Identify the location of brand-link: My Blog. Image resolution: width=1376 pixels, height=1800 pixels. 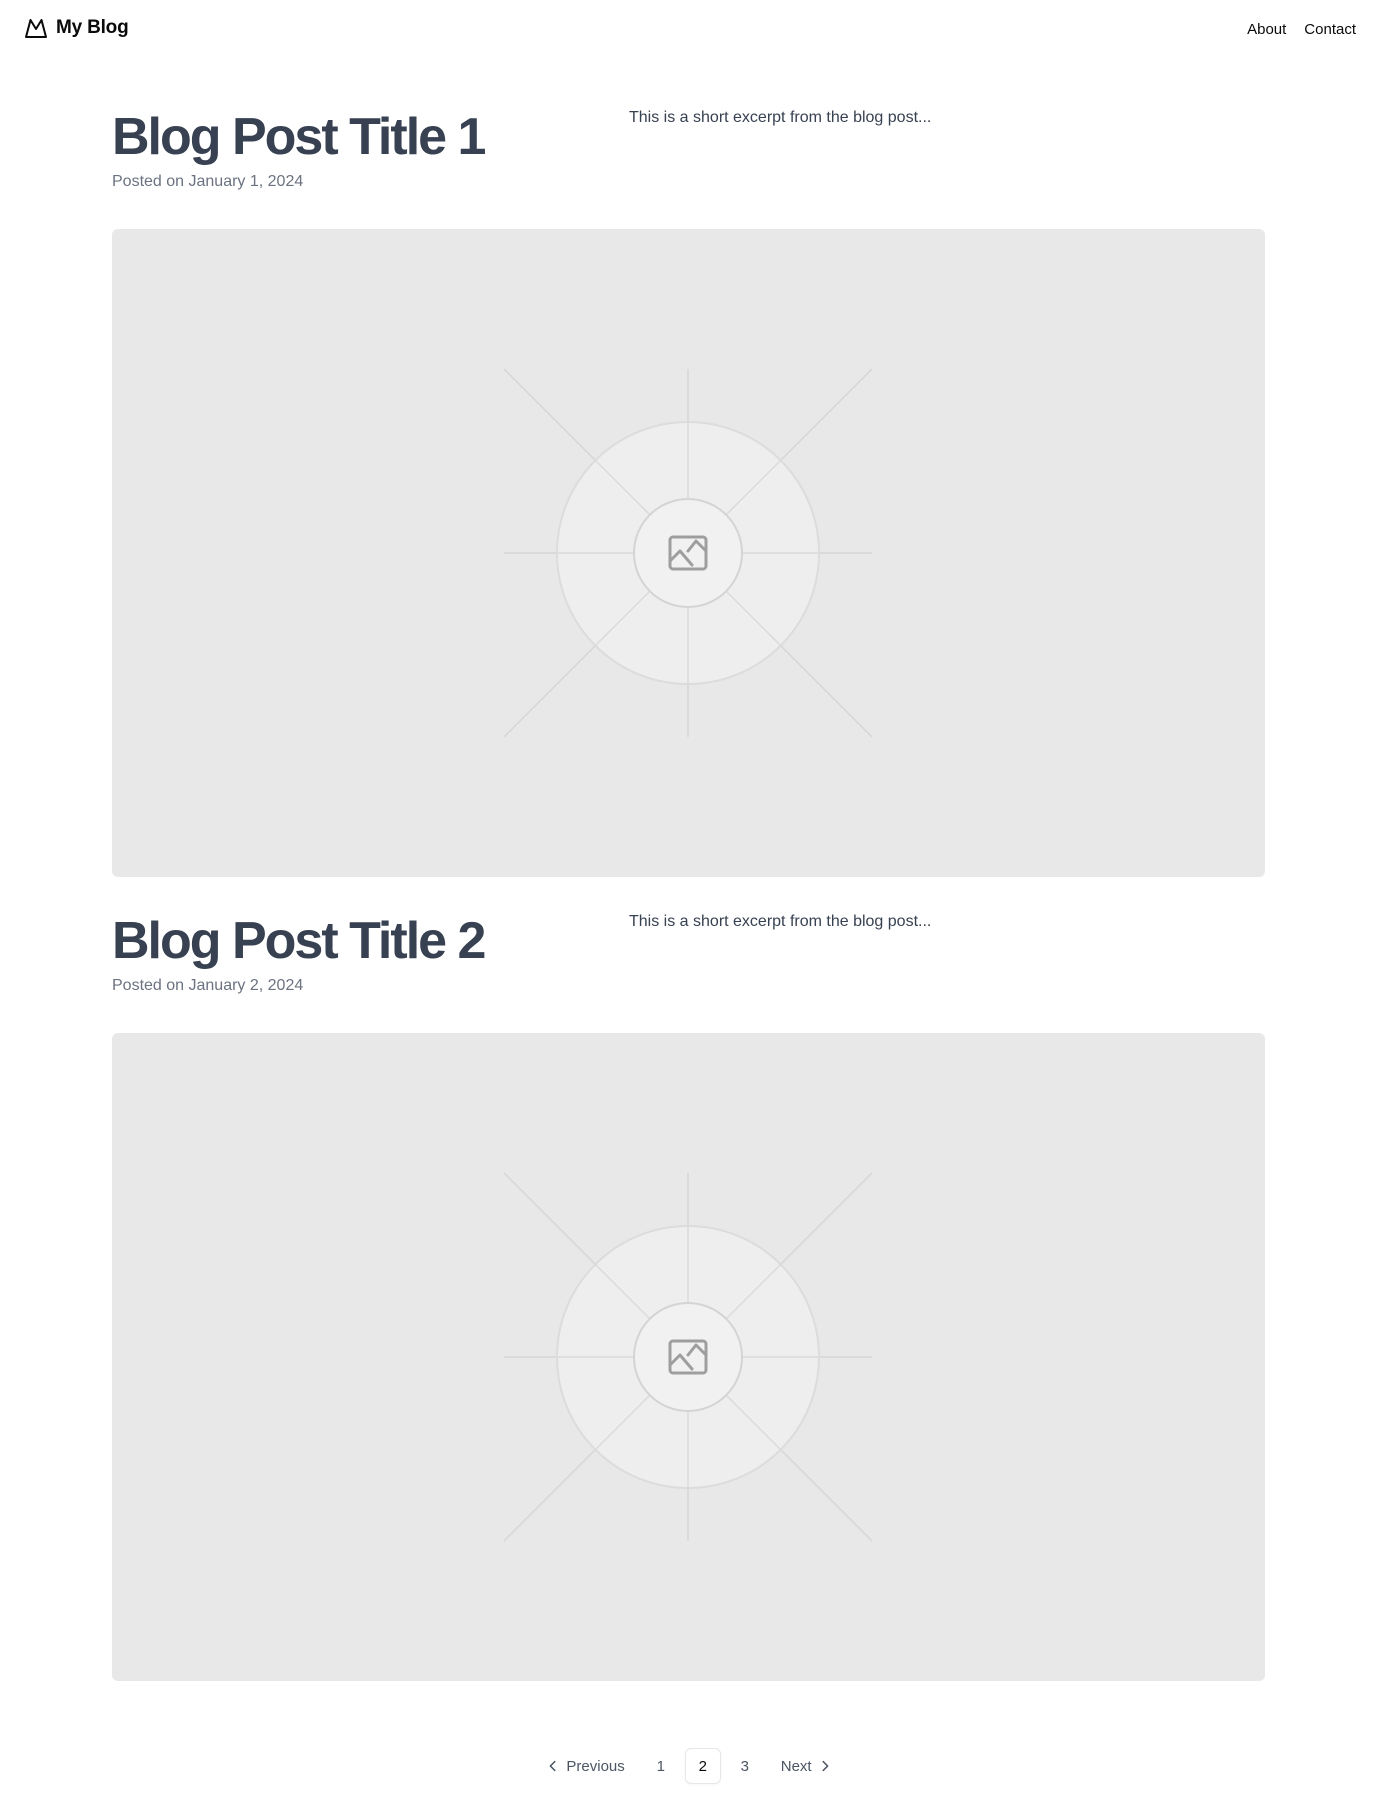
(76, 28).